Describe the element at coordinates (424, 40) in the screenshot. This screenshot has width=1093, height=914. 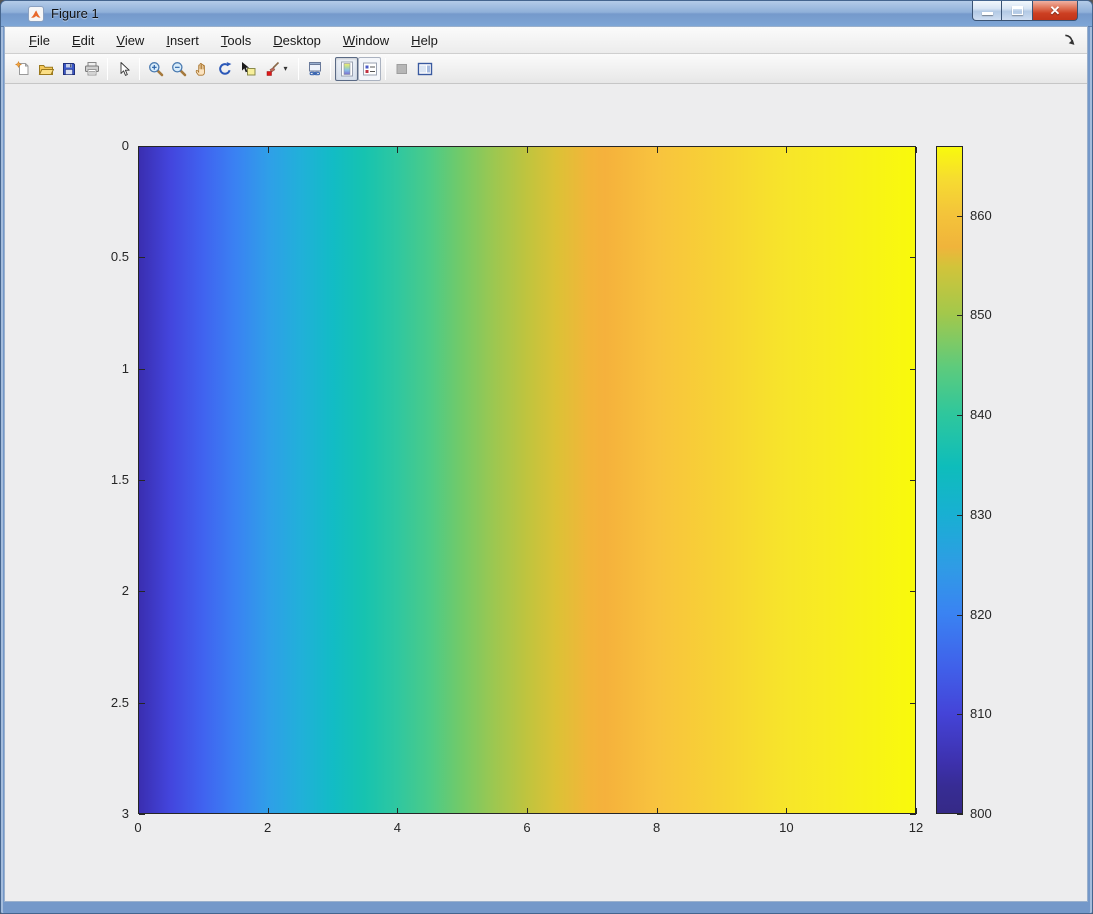
I see `menu-help: Help` at that location.